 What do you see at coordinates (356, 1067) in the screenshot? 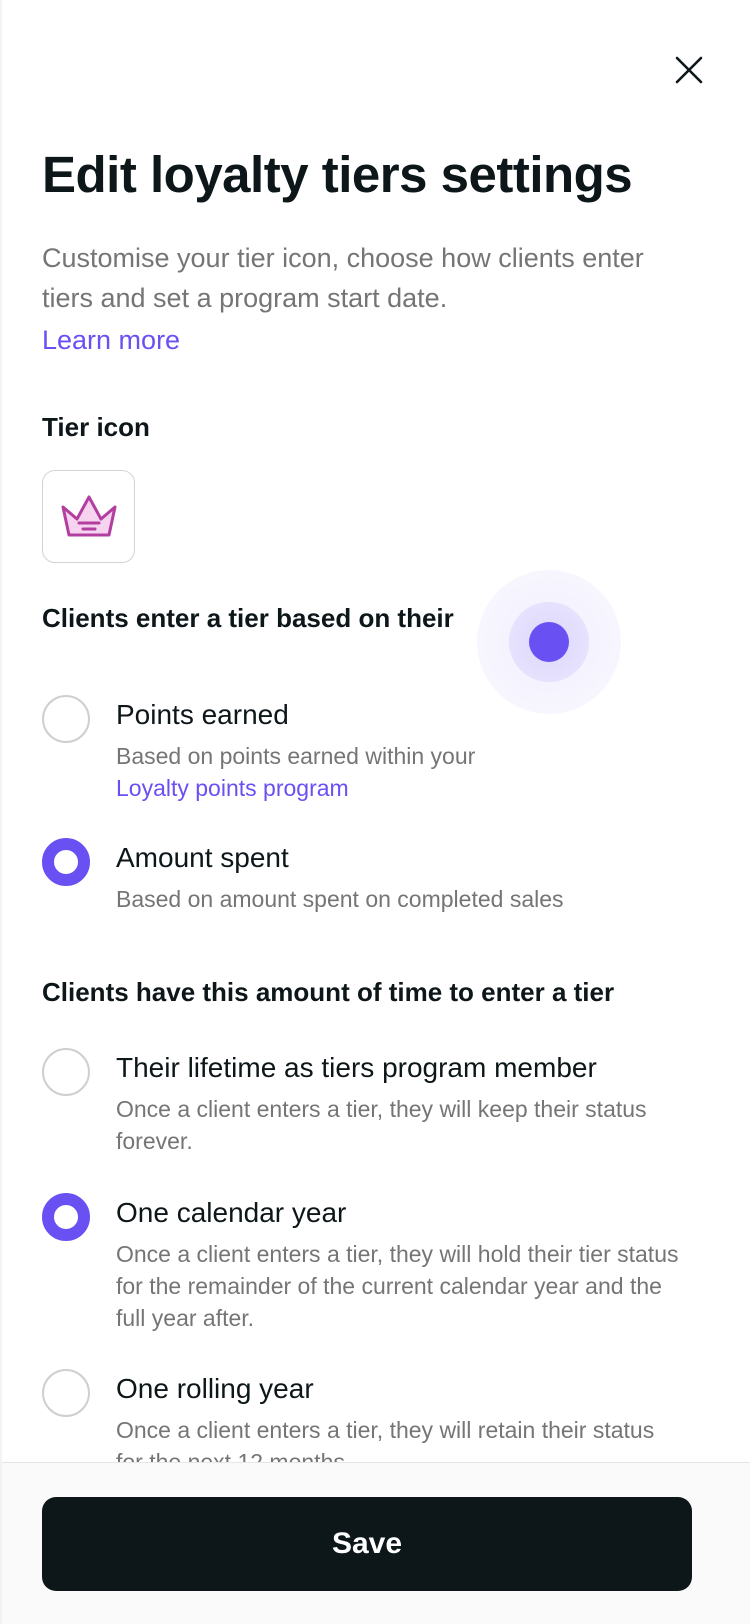
I see `option-label: Their lifetime as tiers program member` at bounding box center [356, 1067].